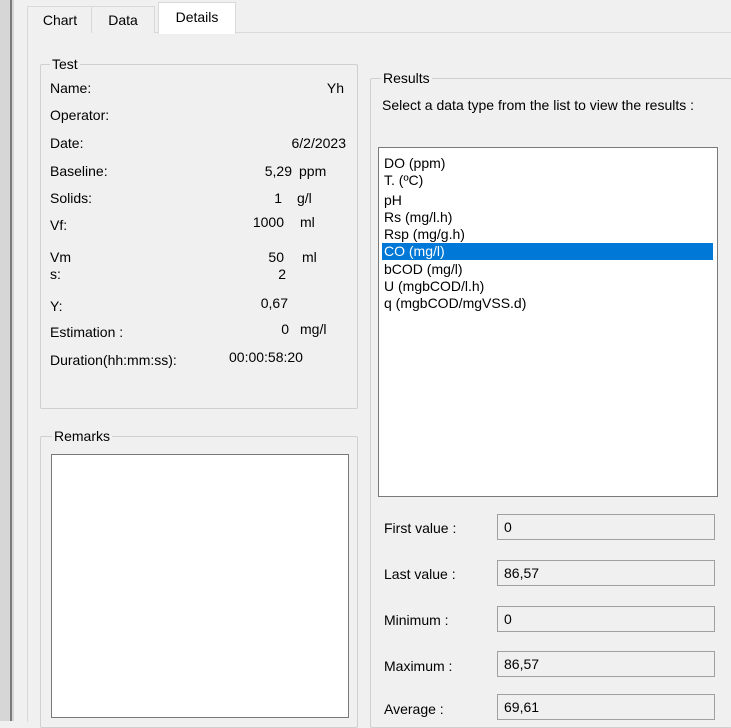 The height and width of the screenshot is (728, 731). I want to click on vf-value: 1000, so click(268, 222).